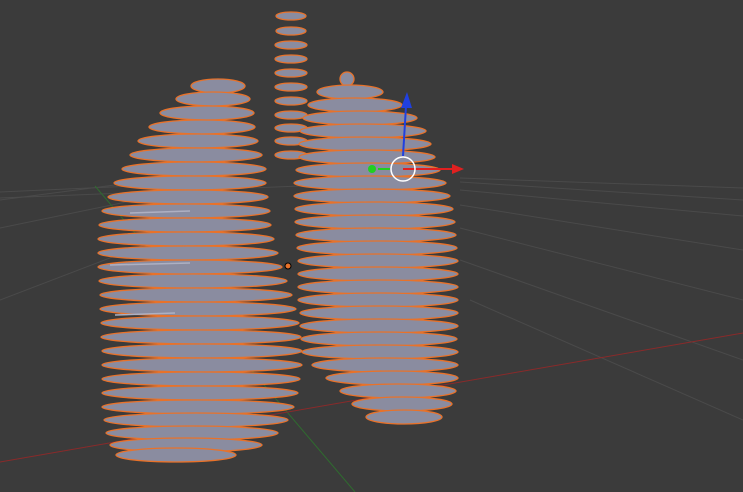 The height and width of the screenshot is (492, 743). I want to click on gizmo-y-handle-icon, so click(372, 169).